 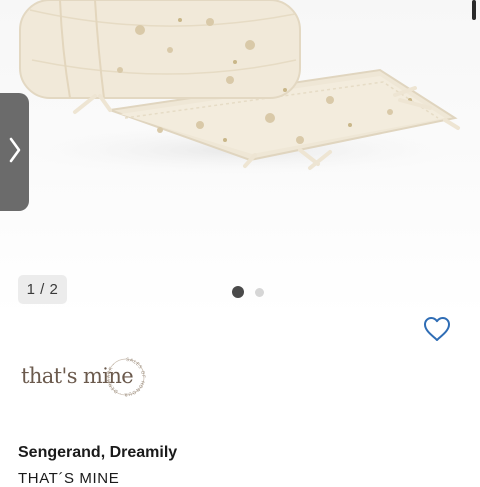 I want to click on heart-outline-icon, so click(x=437, y=331).